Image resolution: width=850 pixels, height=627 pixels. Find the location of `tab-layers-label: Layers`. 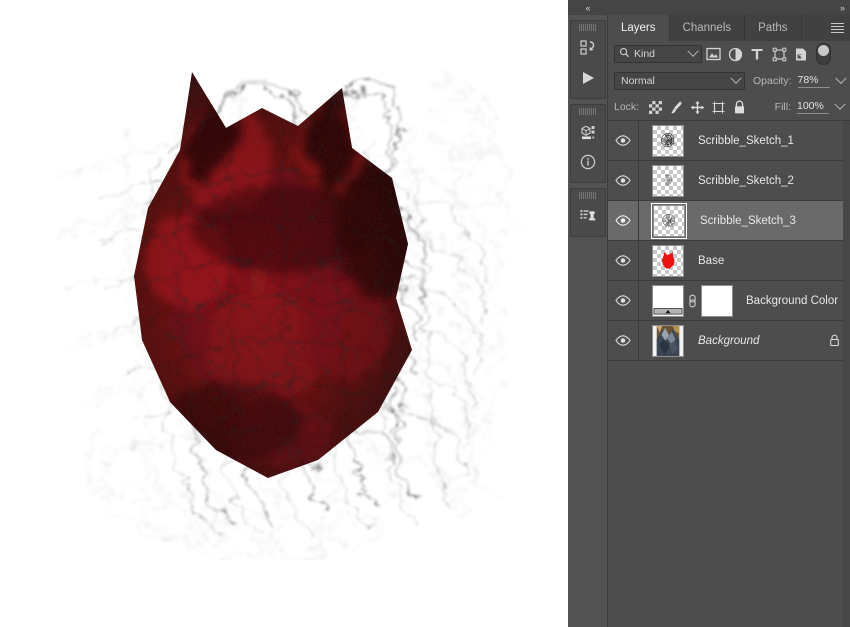

tab-layers-label: Layers is located at coordinates (638, 28).